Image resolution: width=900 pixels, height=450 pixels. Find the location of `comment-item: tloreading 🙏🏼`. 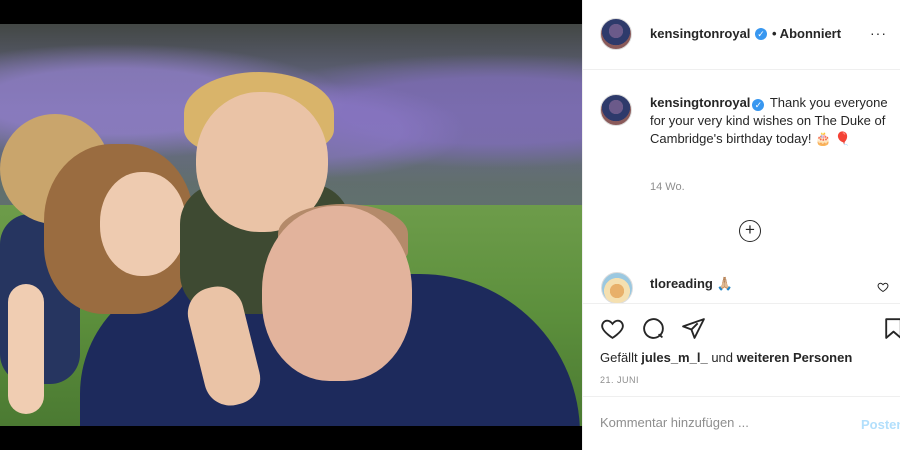

comment-item: tloreading 🙏🏼 is located at coordinates (691, 284).